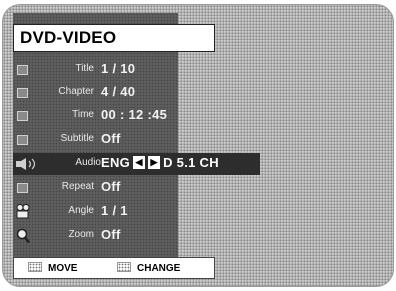 Image resolution: width=396 pixels, height=291 pixels. Describe the element at coordinates (88, 162) in the screenshot. I see `row-label: Audio` at that location.